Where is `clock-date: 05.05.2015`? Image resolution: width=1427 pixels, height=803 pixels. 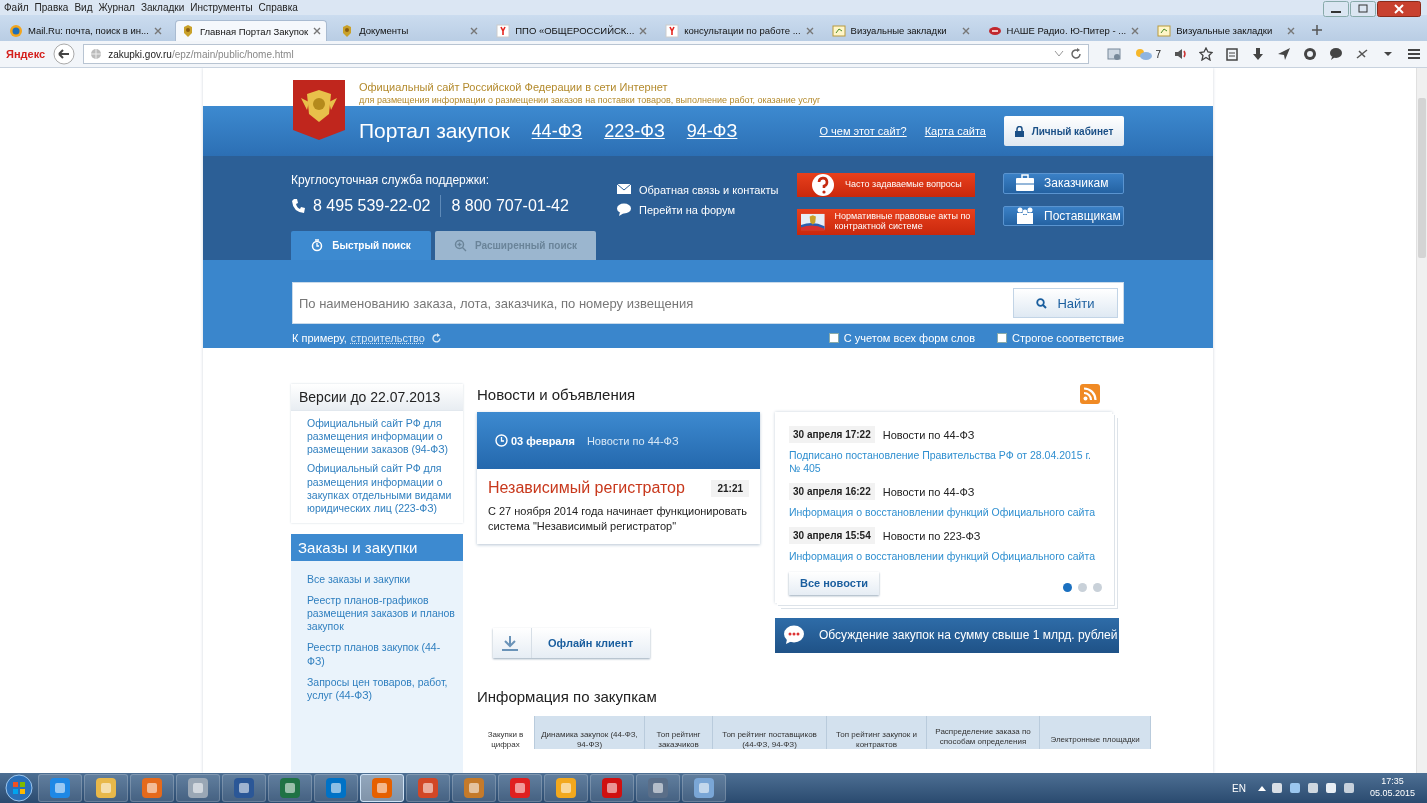 clock-date: 05.05.2015 is located at coordinates (1392, 794).